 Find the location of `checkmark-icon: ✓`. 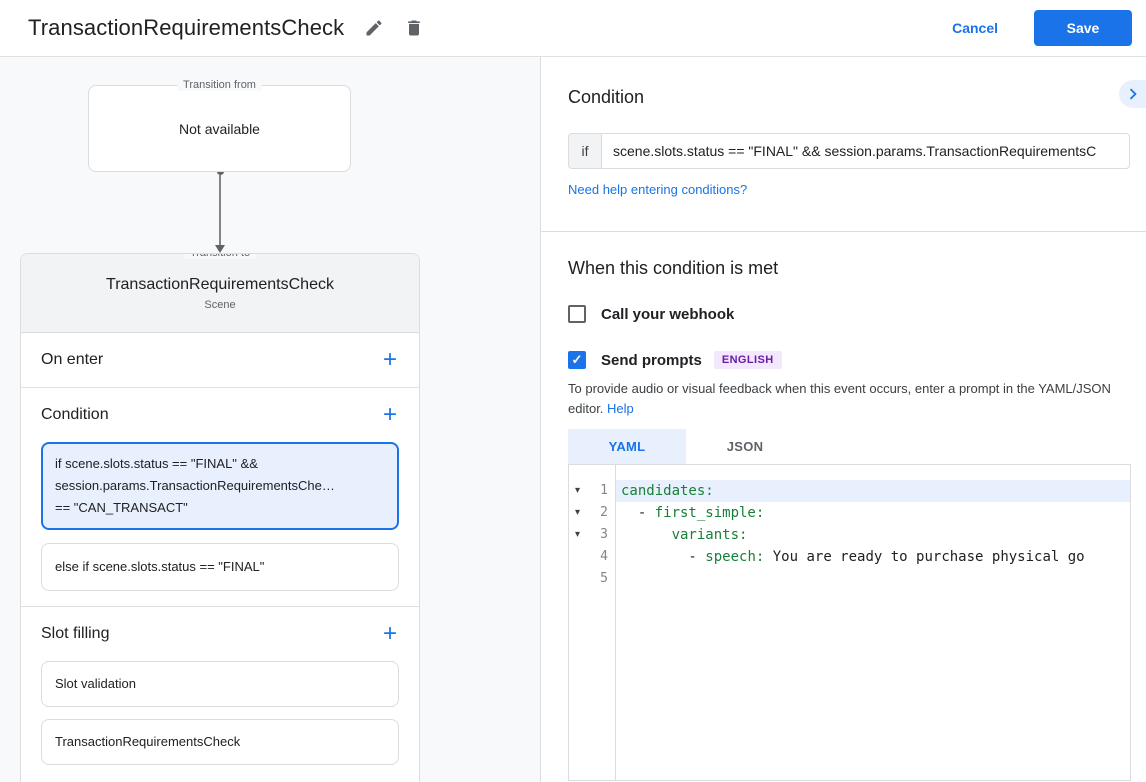

checkmark-icon: ✓ is located at coordinates (577, 359).